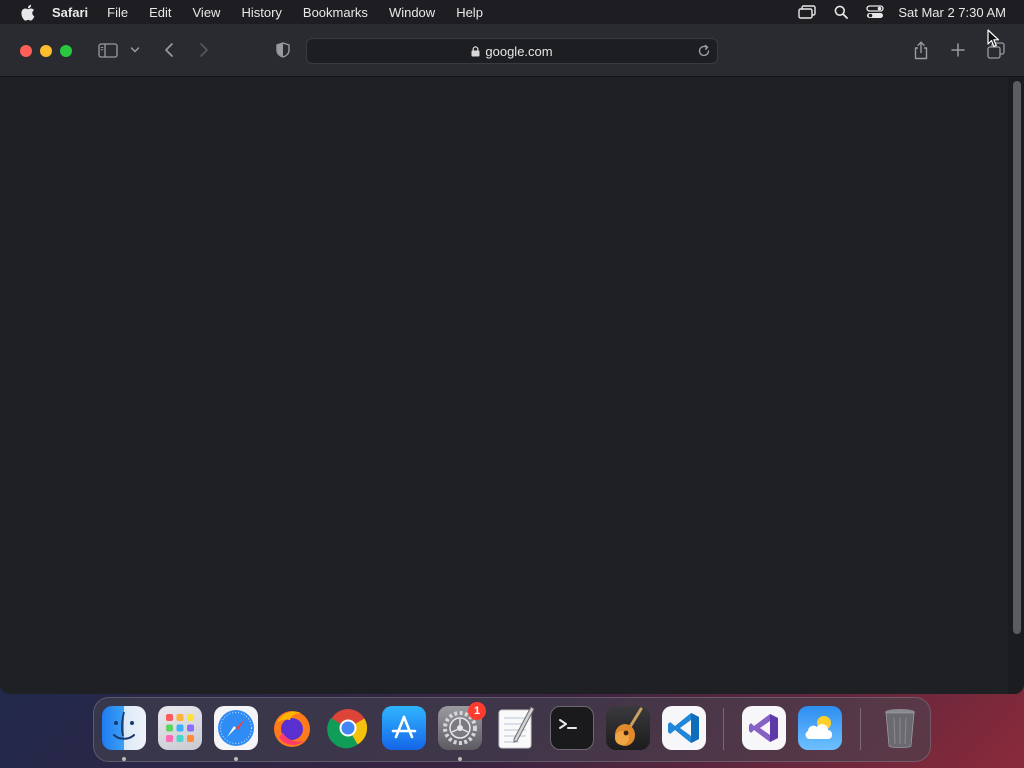 The image size is (1024, 768). I want to click on menu-edit: Edit, so click(160, 12).